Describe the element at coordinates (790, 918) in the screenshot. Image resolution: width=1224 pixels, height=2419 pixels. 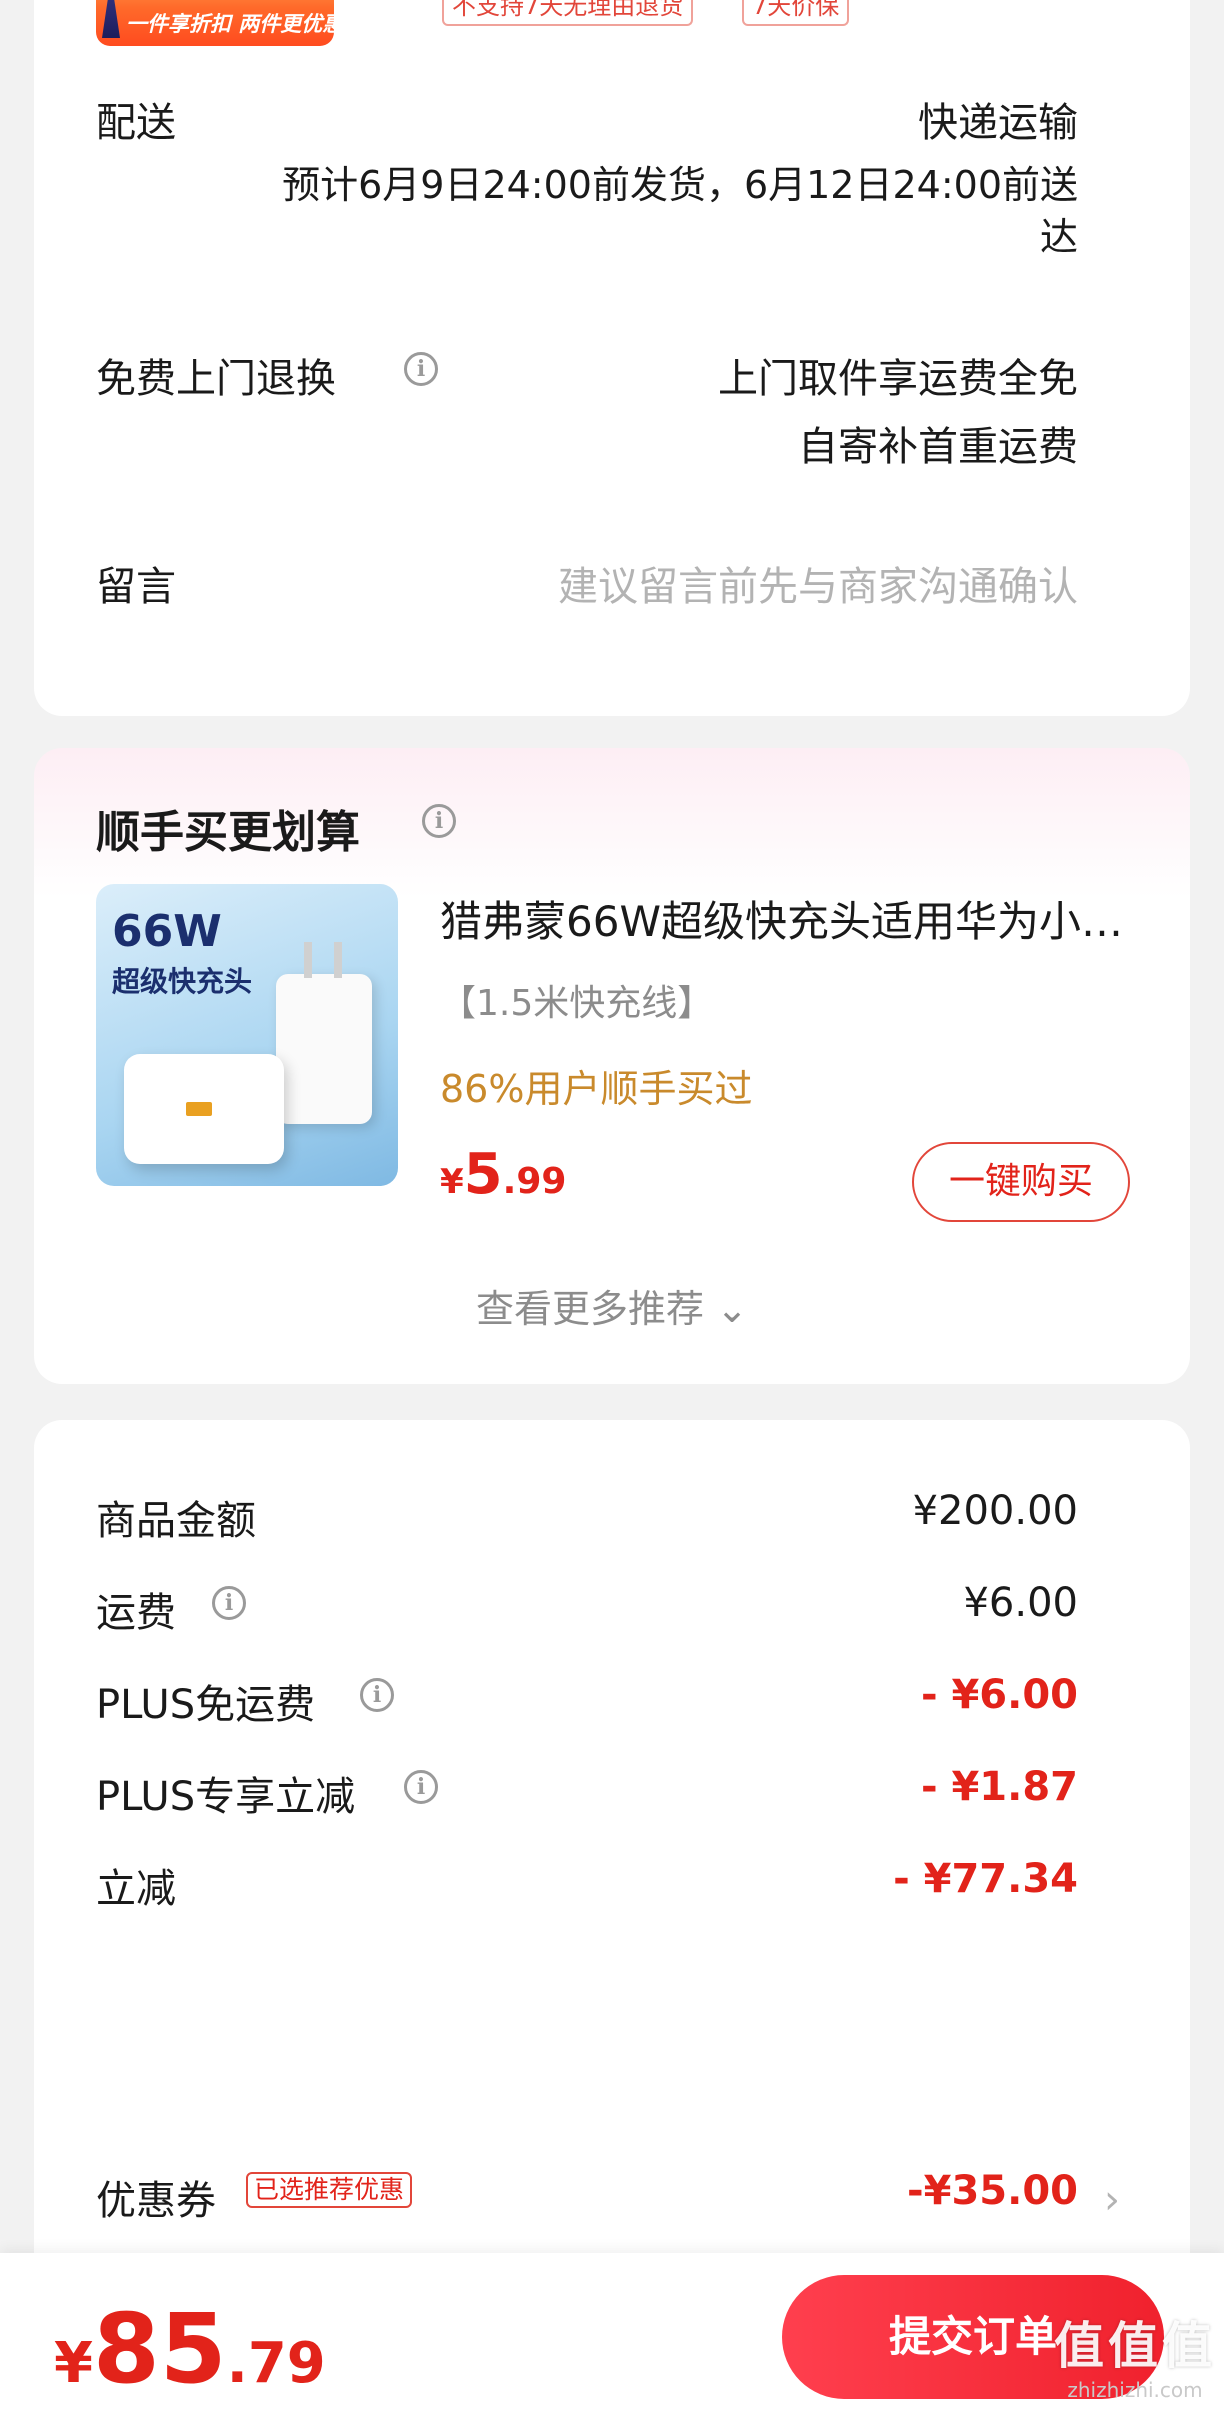
I see `product-name: 猎弗蒙66W超级快充头适用华为小米苹果手机充电器` at that location.